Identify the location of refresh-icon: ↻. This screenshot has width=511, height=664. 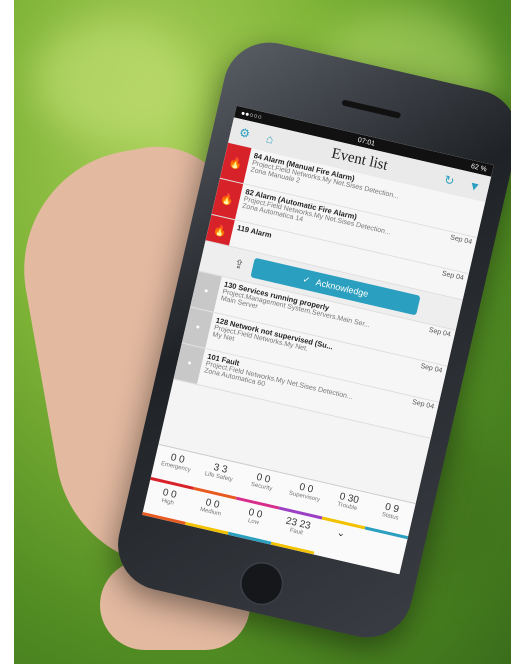
(449, 180).